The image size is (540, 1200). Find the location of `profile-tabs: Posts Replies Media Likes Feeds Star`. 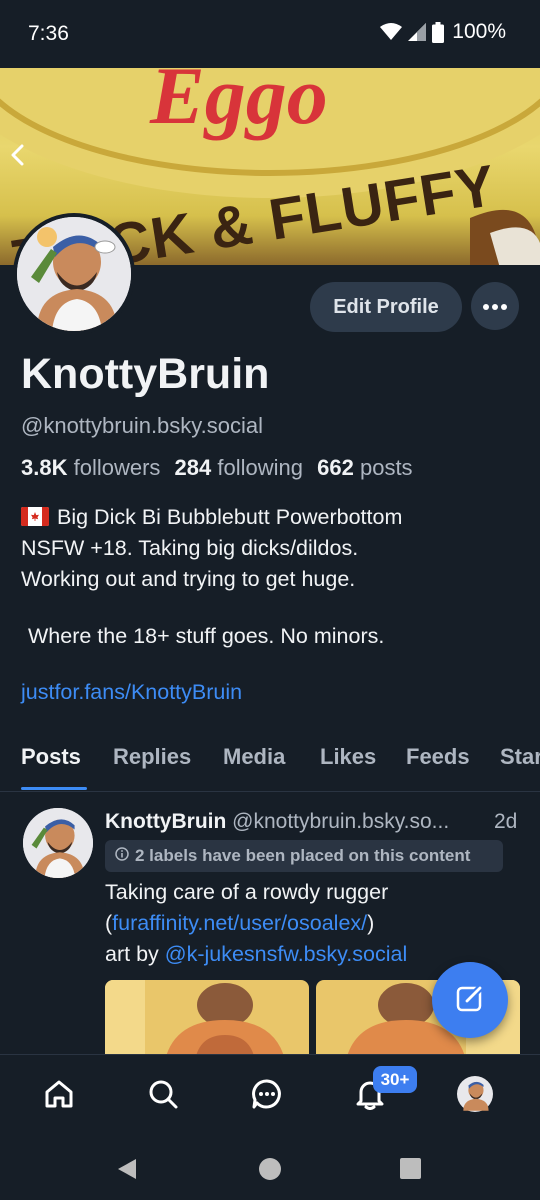

profile-tabs: Posts Replies Media Likes Feeds Star is located at coordinates (270, 765).